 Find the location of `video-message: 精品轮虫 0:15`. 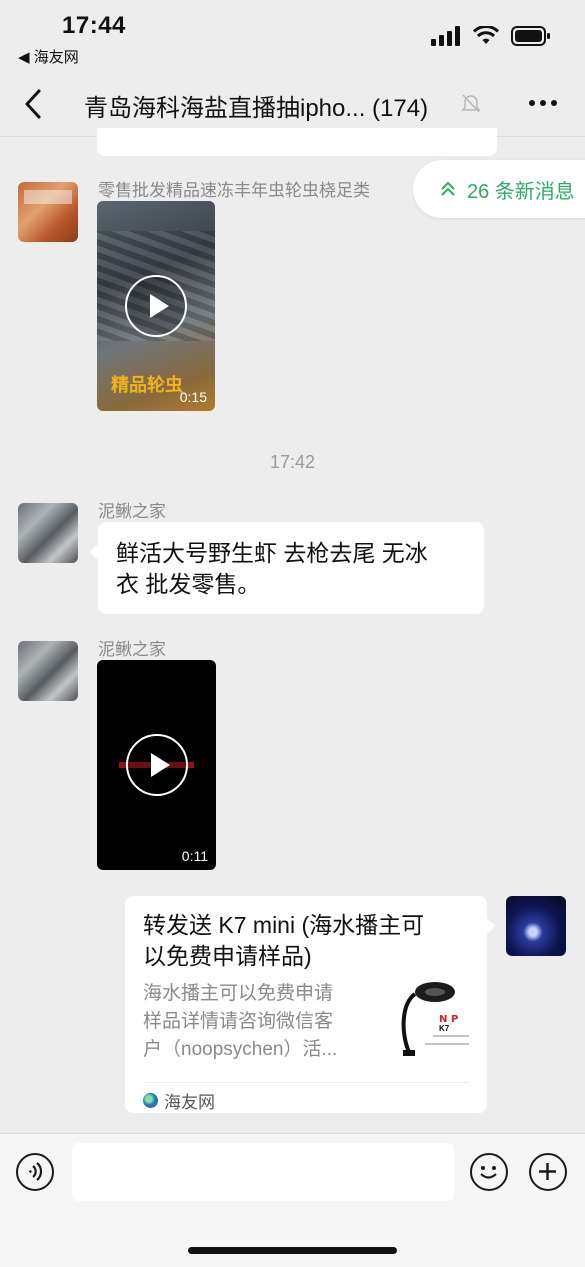

video-message: 精品轮虫 0:15 is located at coordinates (156, 306).